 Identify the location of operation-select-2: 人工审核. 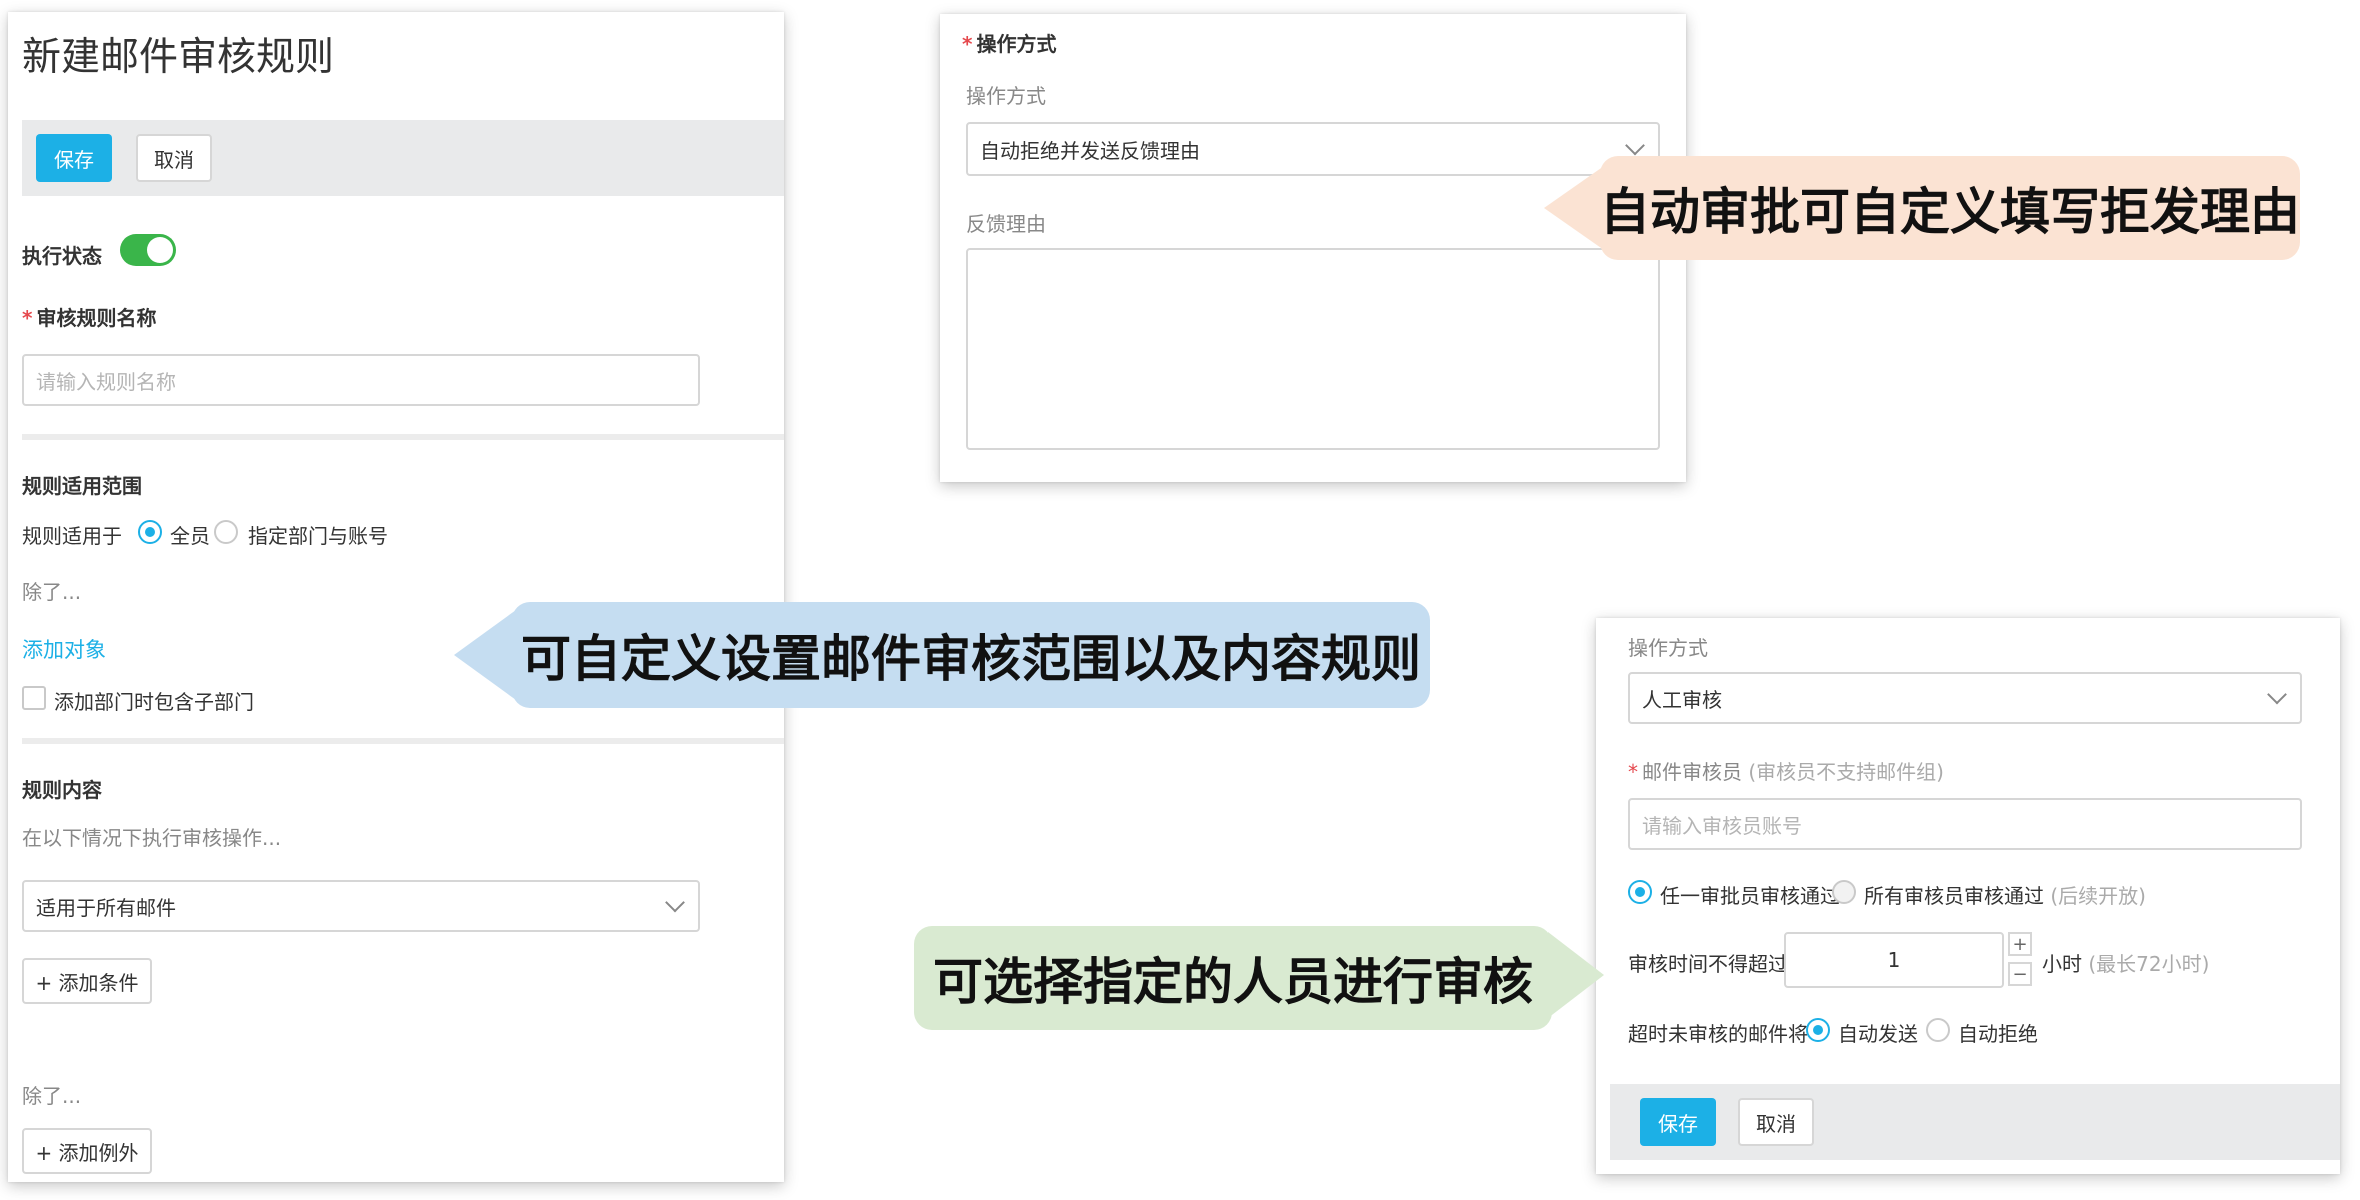
(1965, 698).